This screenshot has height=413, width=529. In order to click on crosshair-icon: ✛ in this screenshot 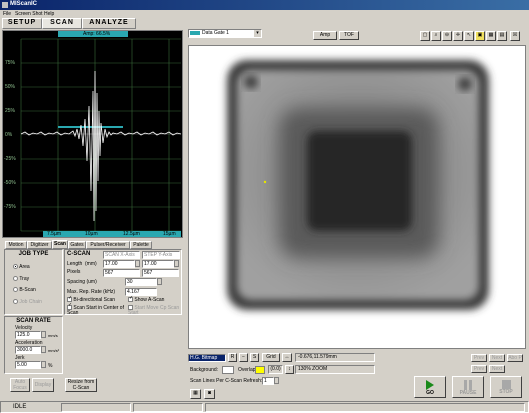, I will do `click(458, 36)`.